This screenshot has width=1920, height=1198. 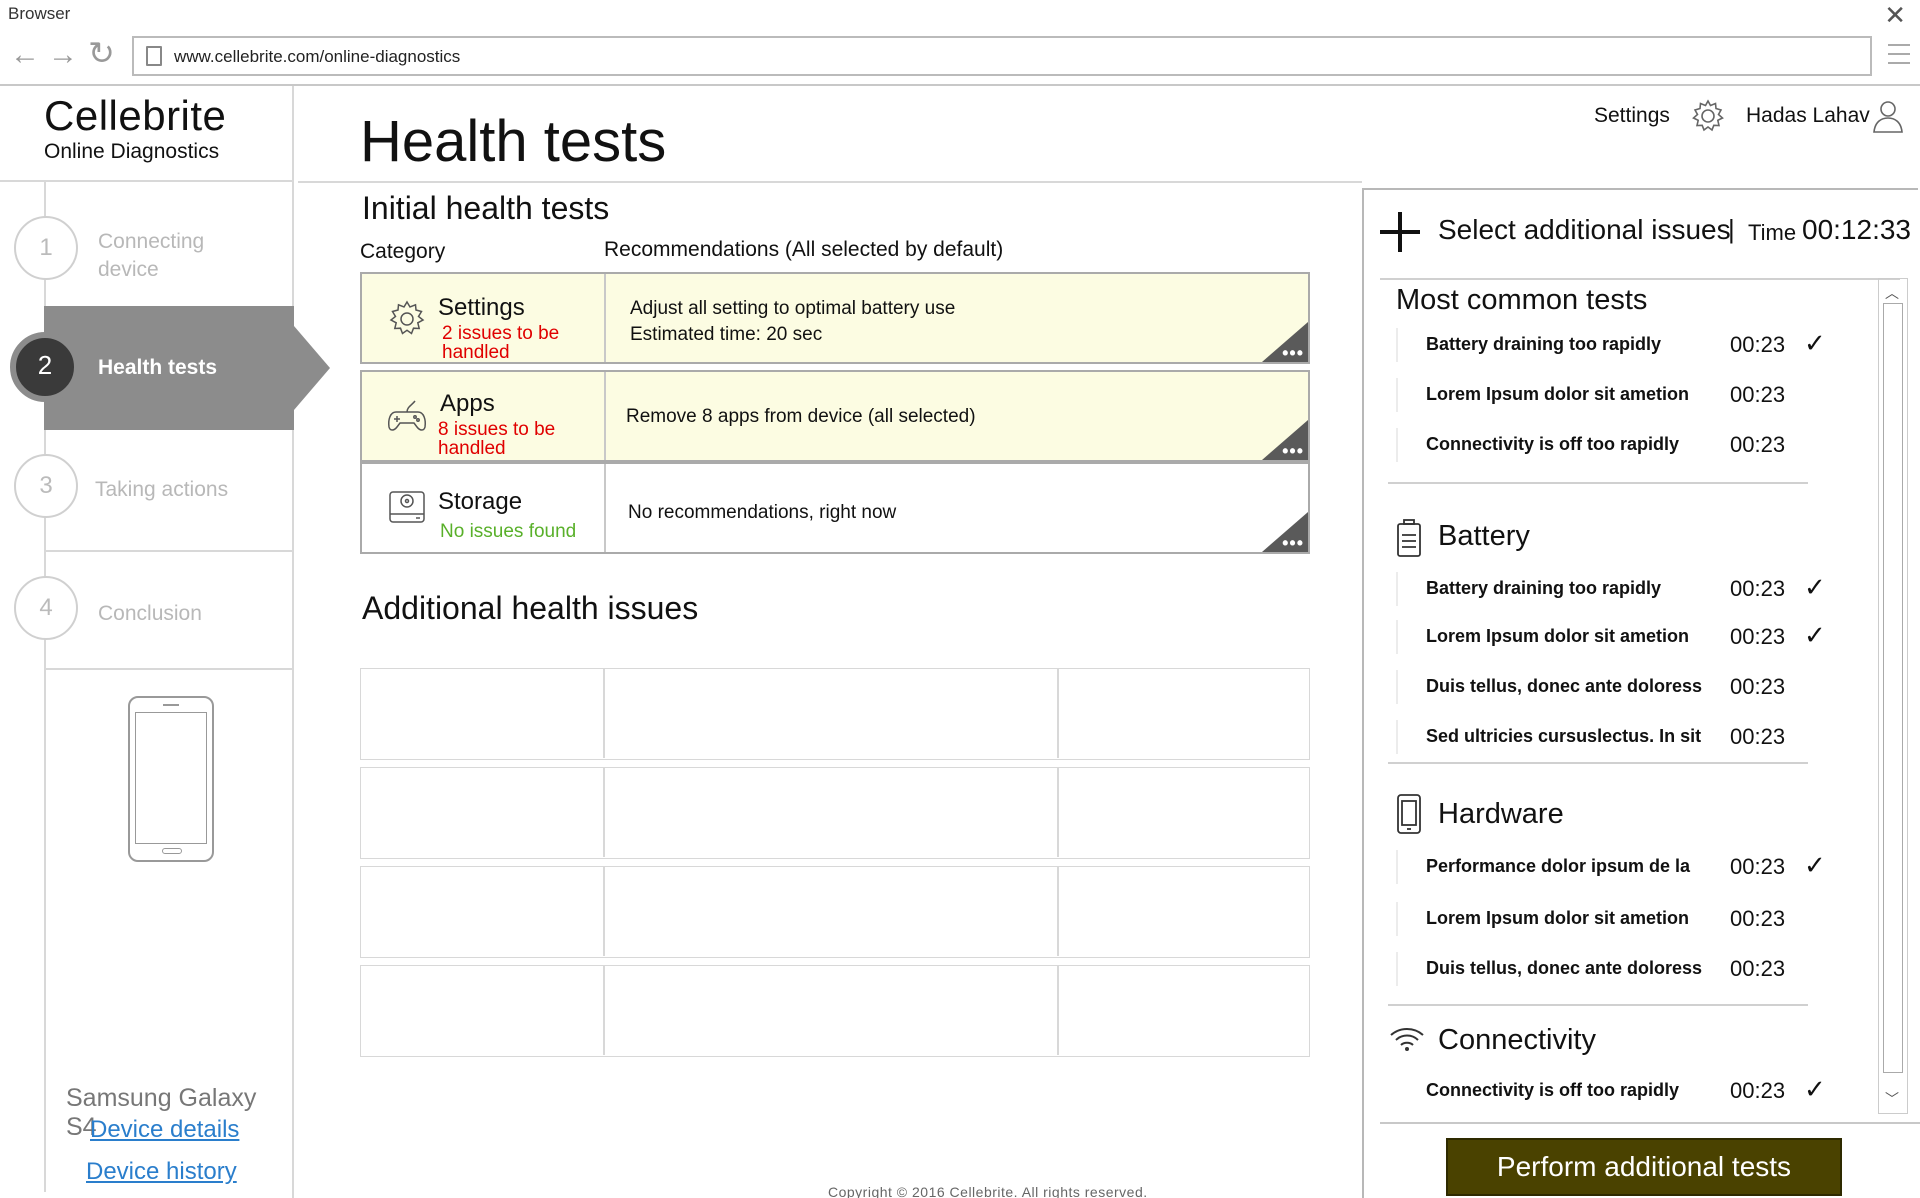 I want to click on step-number: 4, so click(x=46, y=608).